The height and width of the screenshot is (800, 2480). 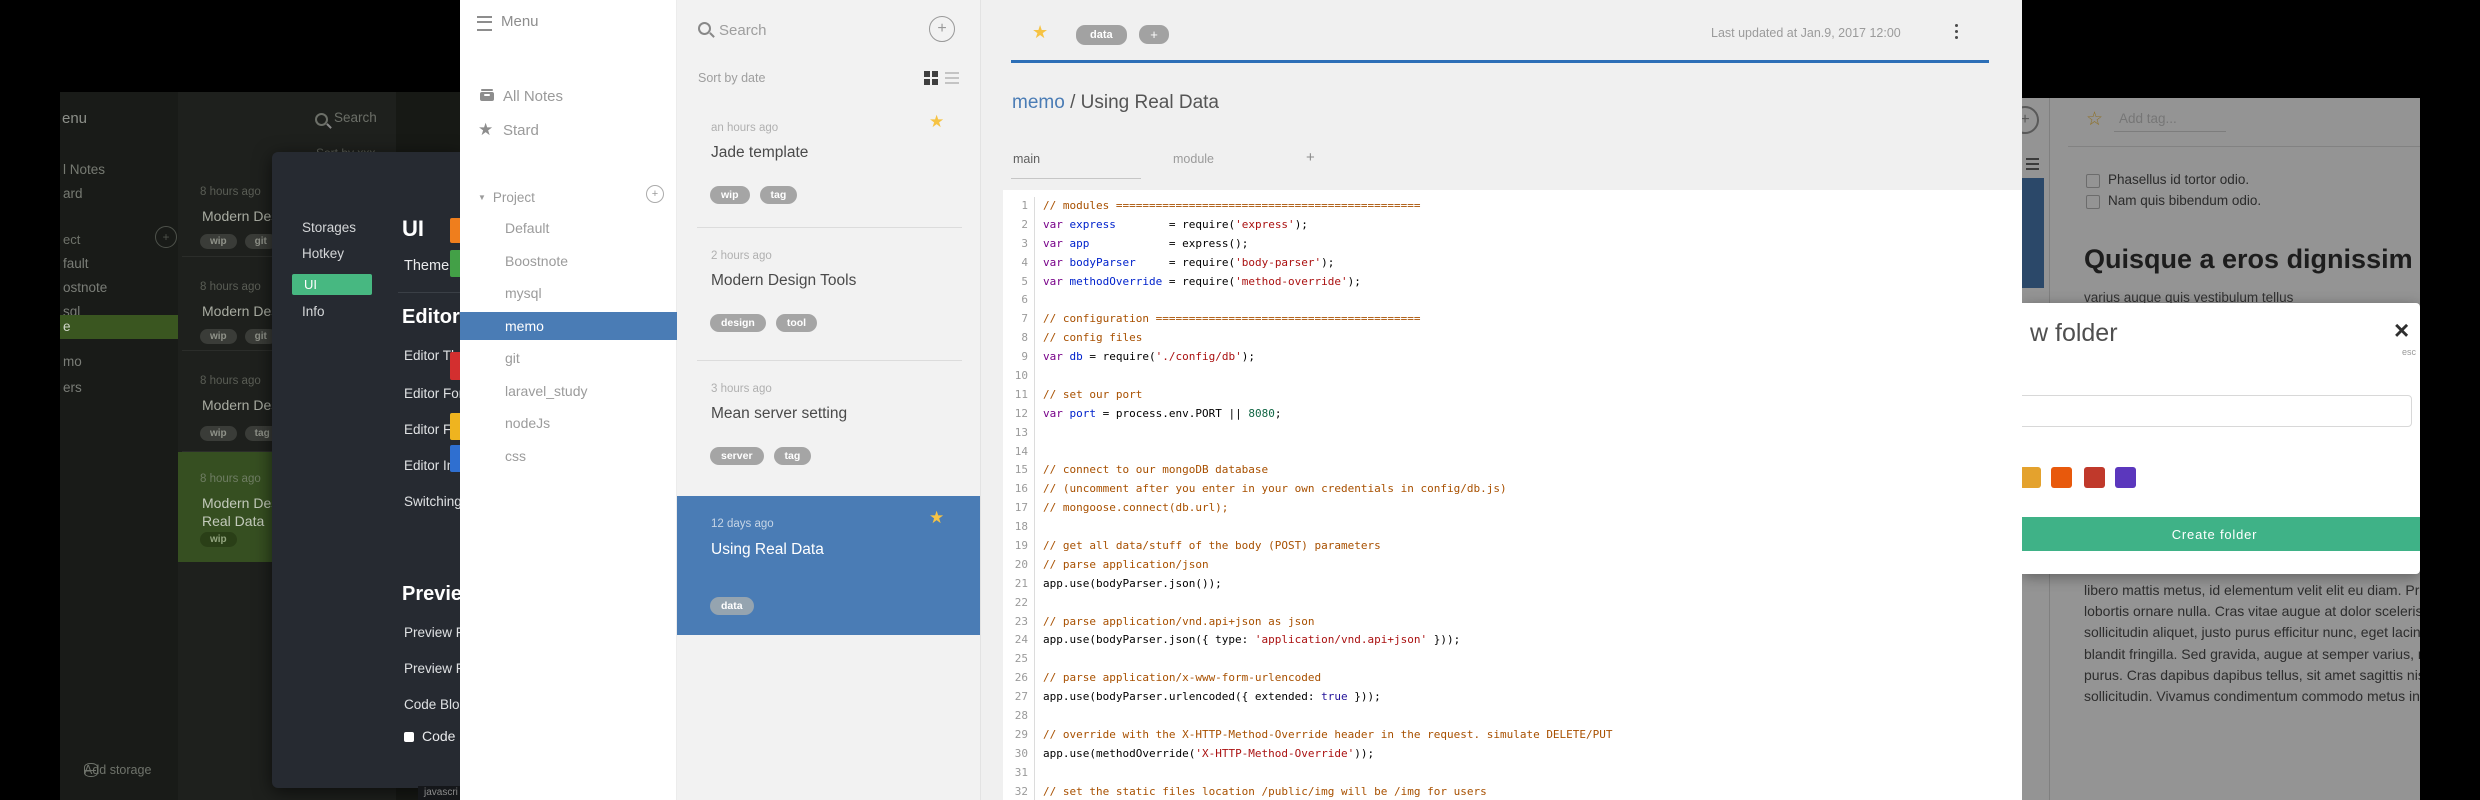 What do you see at coordinates (1444, 640) in the screenshot?
I see `code-token: }));` at bounding box center [1444, 640].